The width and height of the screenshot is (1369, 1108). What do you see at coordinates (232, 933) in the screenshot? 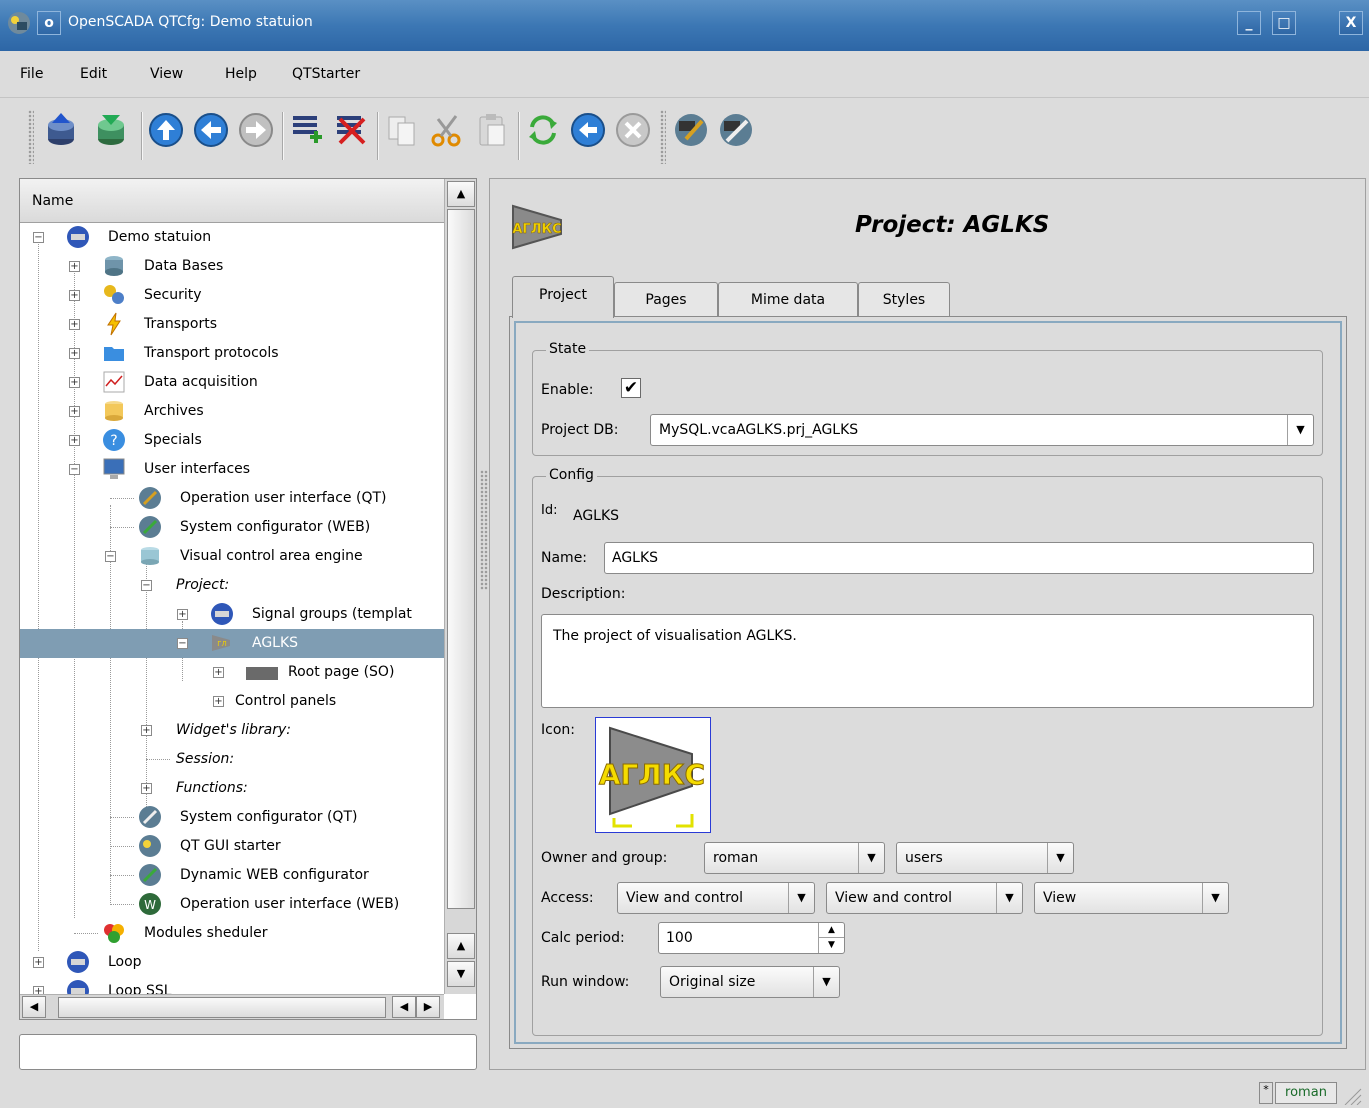
I see `tree-item-modules-sheduler: Modules sheduler` at bounding box center [232, 933].